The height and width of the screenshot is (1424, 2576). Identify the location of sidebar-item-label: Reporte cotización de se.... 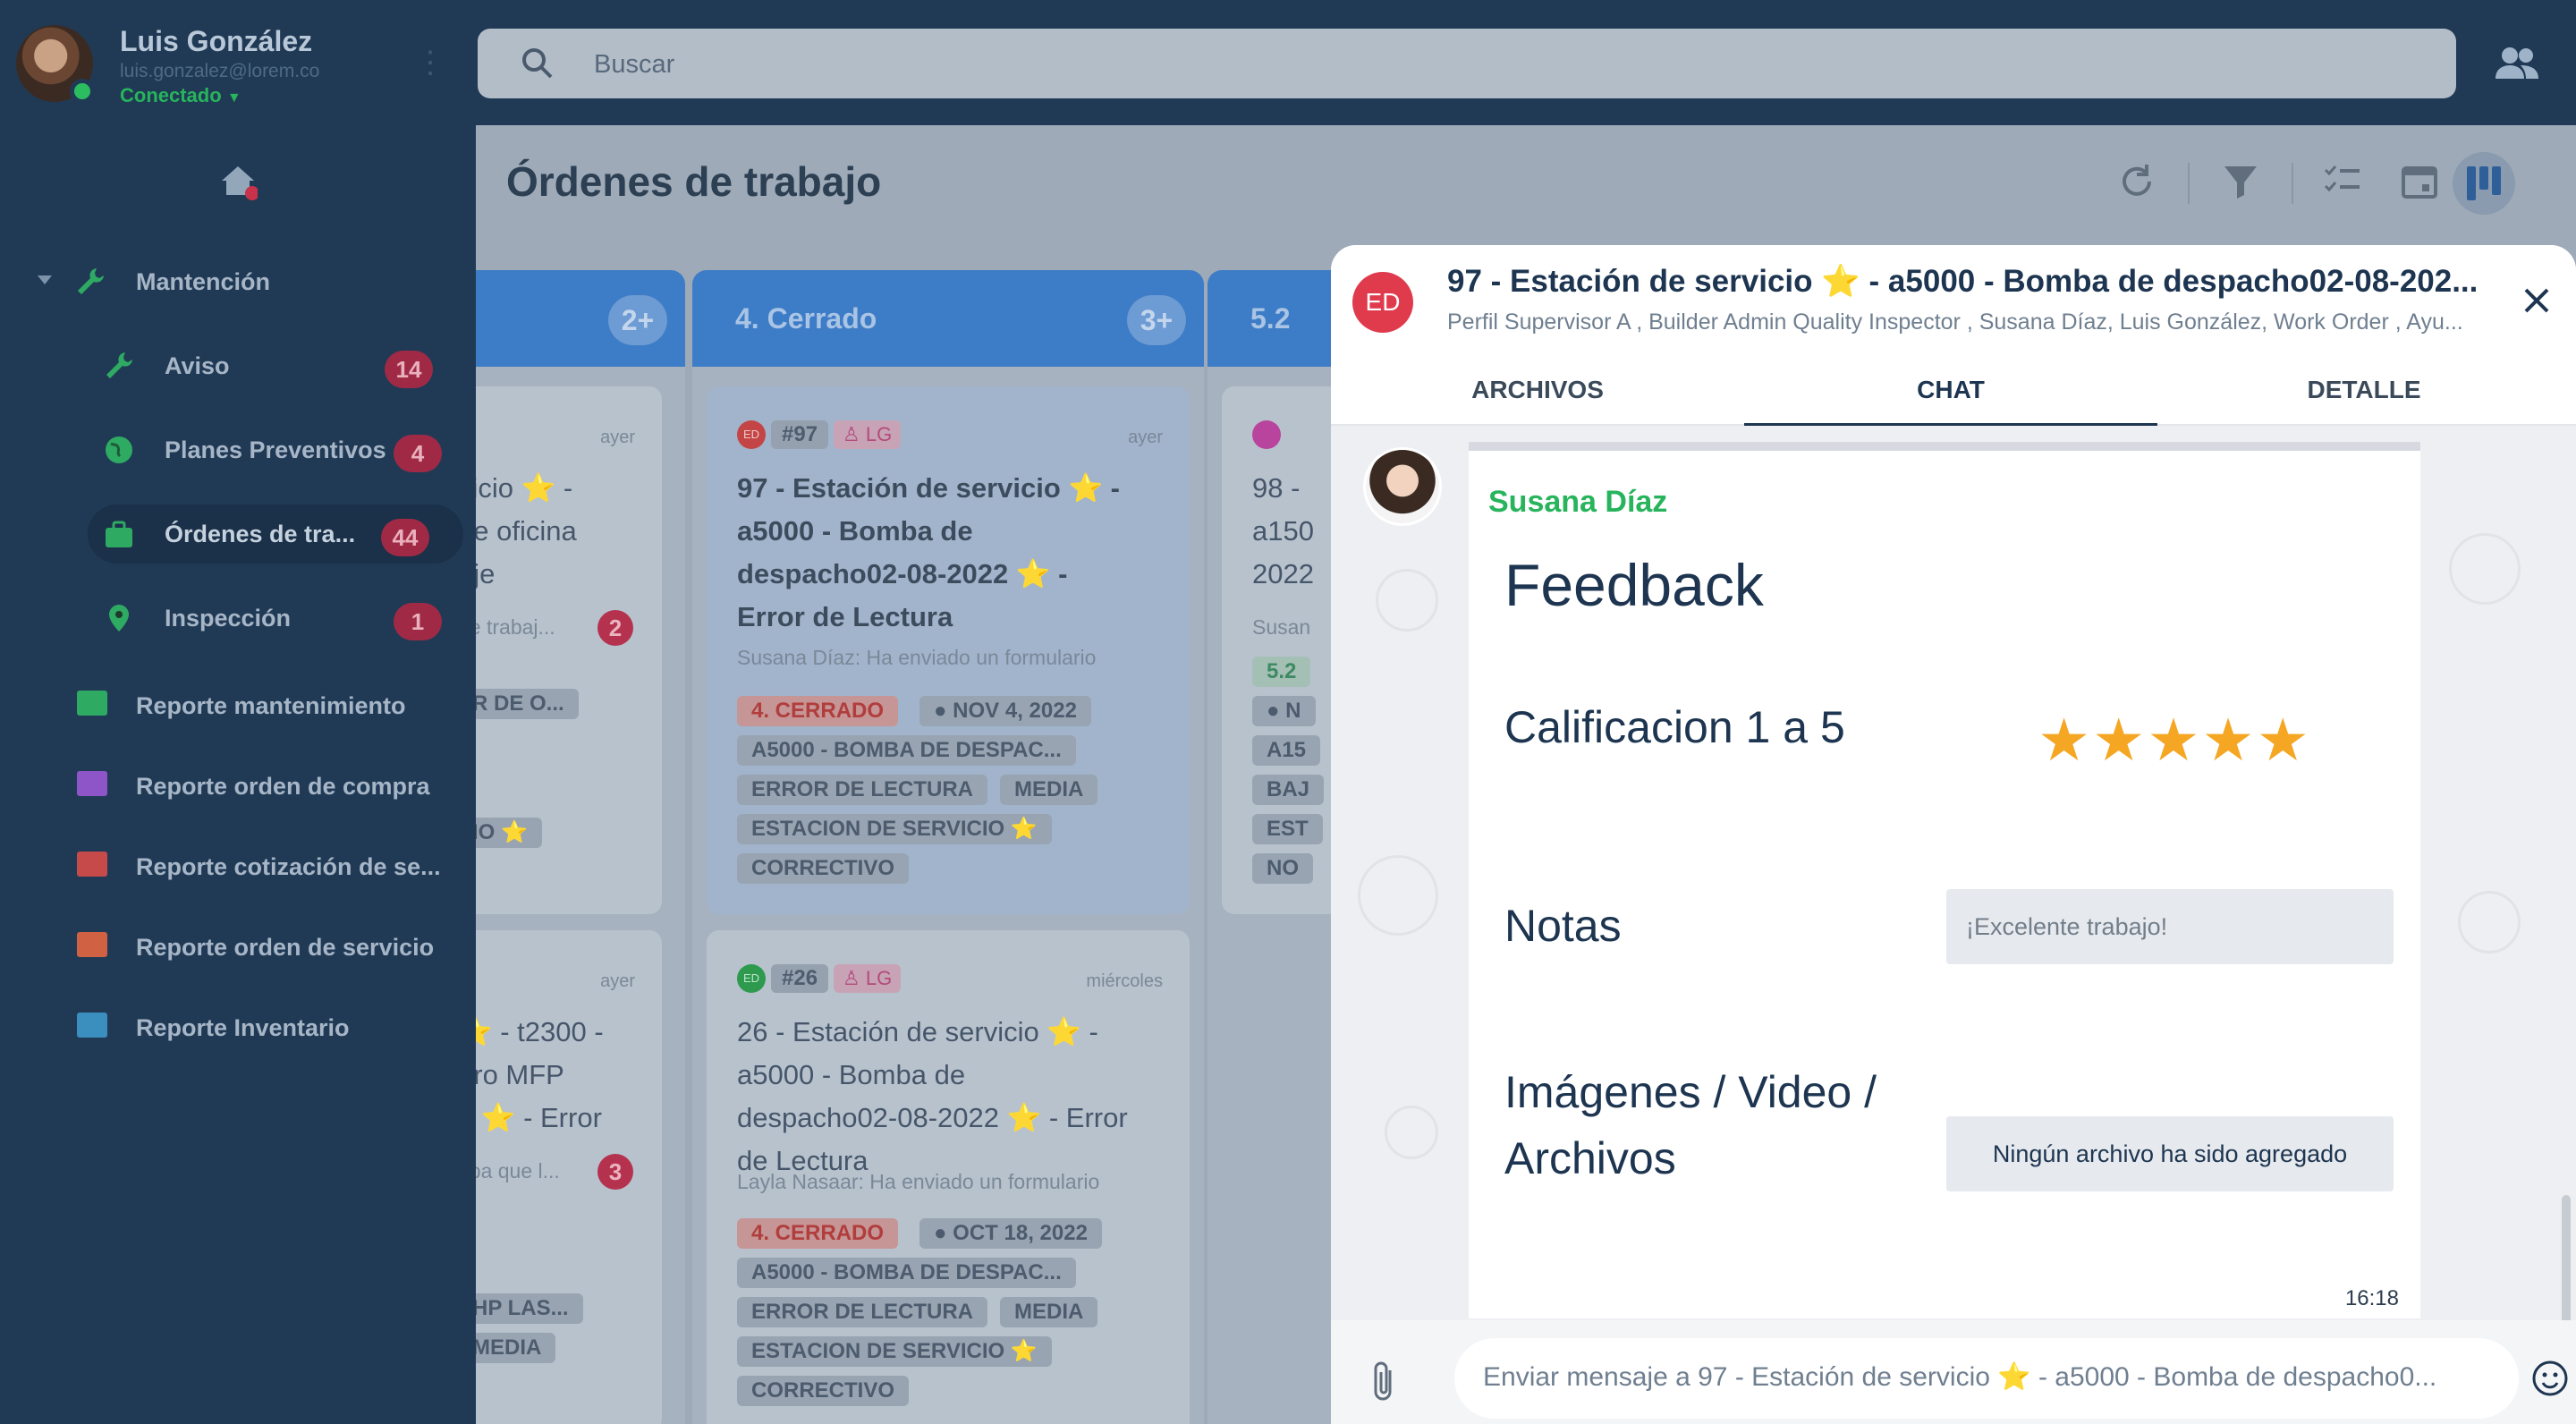
(288, 866).